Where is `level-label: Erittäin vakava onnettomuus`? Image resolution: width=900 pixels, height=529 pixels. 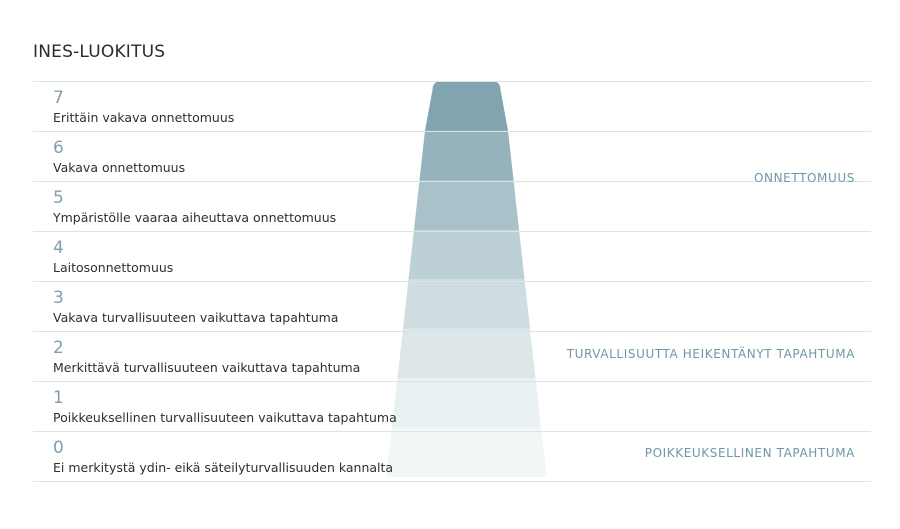 level-label: Erittäin vakava onnettomuus is located at coordinates (144, 117).